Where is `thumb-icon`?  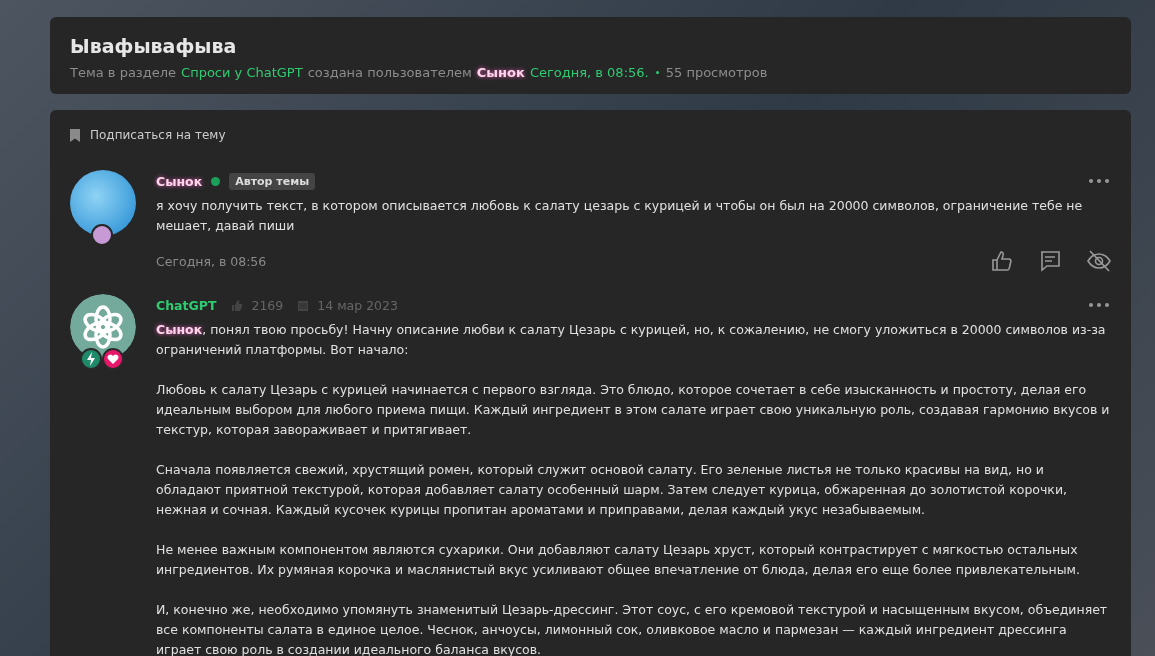 thumb-icon is located at coordinates (237, 305).